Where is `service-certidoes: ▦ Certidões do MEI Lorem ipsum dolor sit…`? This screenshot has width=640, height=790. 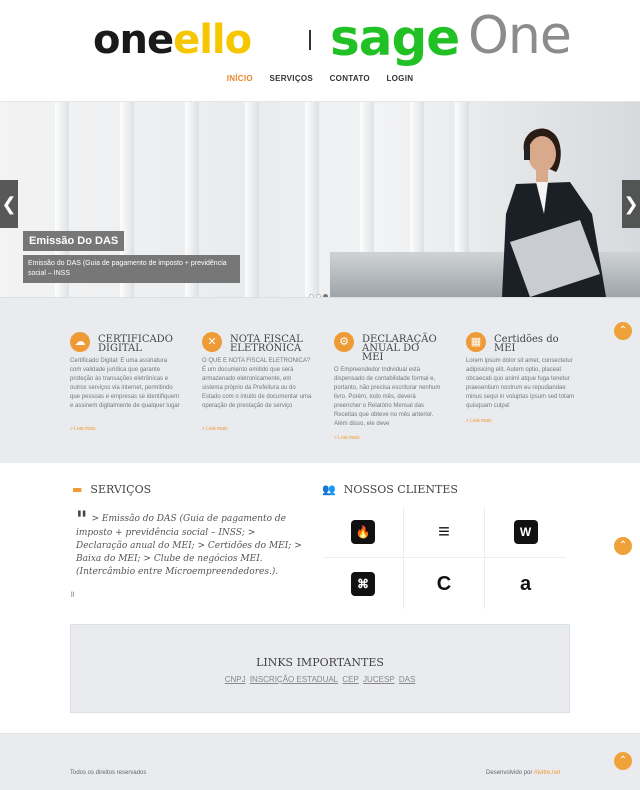 service-certidoes: ▦ Certidões do MEI Lorem ipsum dolor sit… is located at coordinates (521, 378).